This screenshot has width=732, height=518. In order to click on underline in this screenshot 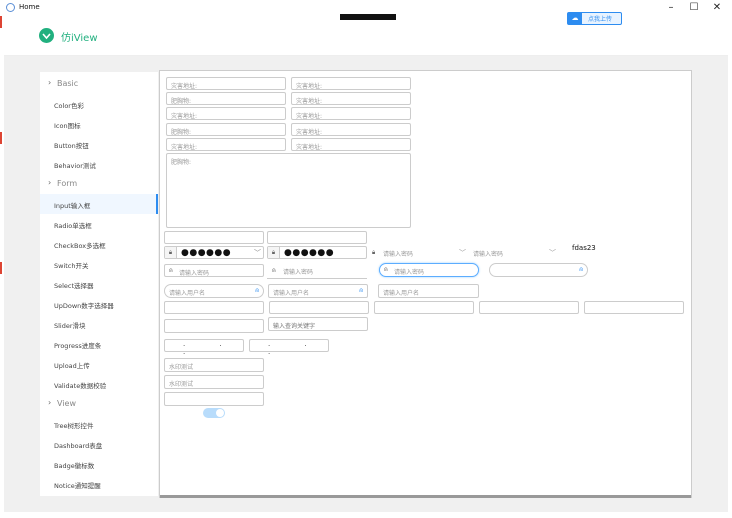, I will do `click(317, 278)`.